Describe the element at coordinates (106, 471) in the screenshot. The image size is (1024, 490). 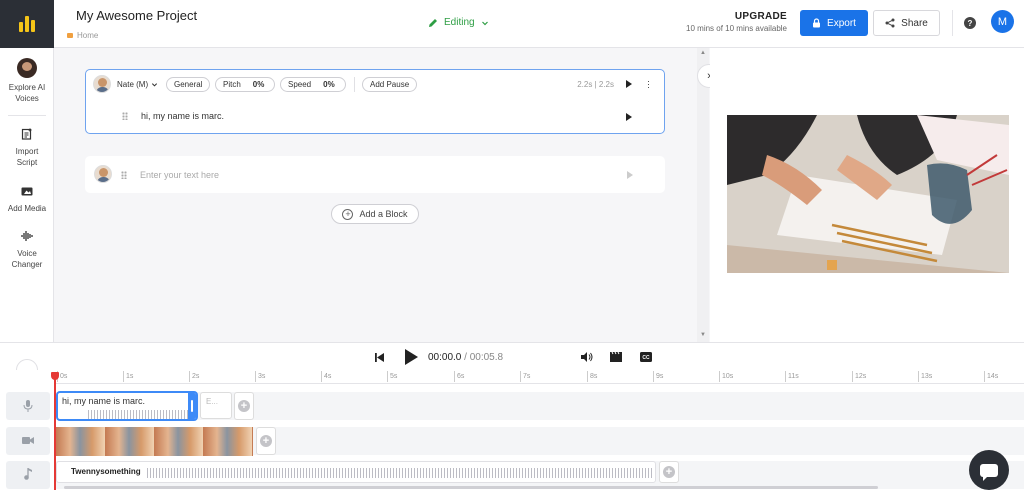
I see `music-clip-text: Twennysomething` at that location.